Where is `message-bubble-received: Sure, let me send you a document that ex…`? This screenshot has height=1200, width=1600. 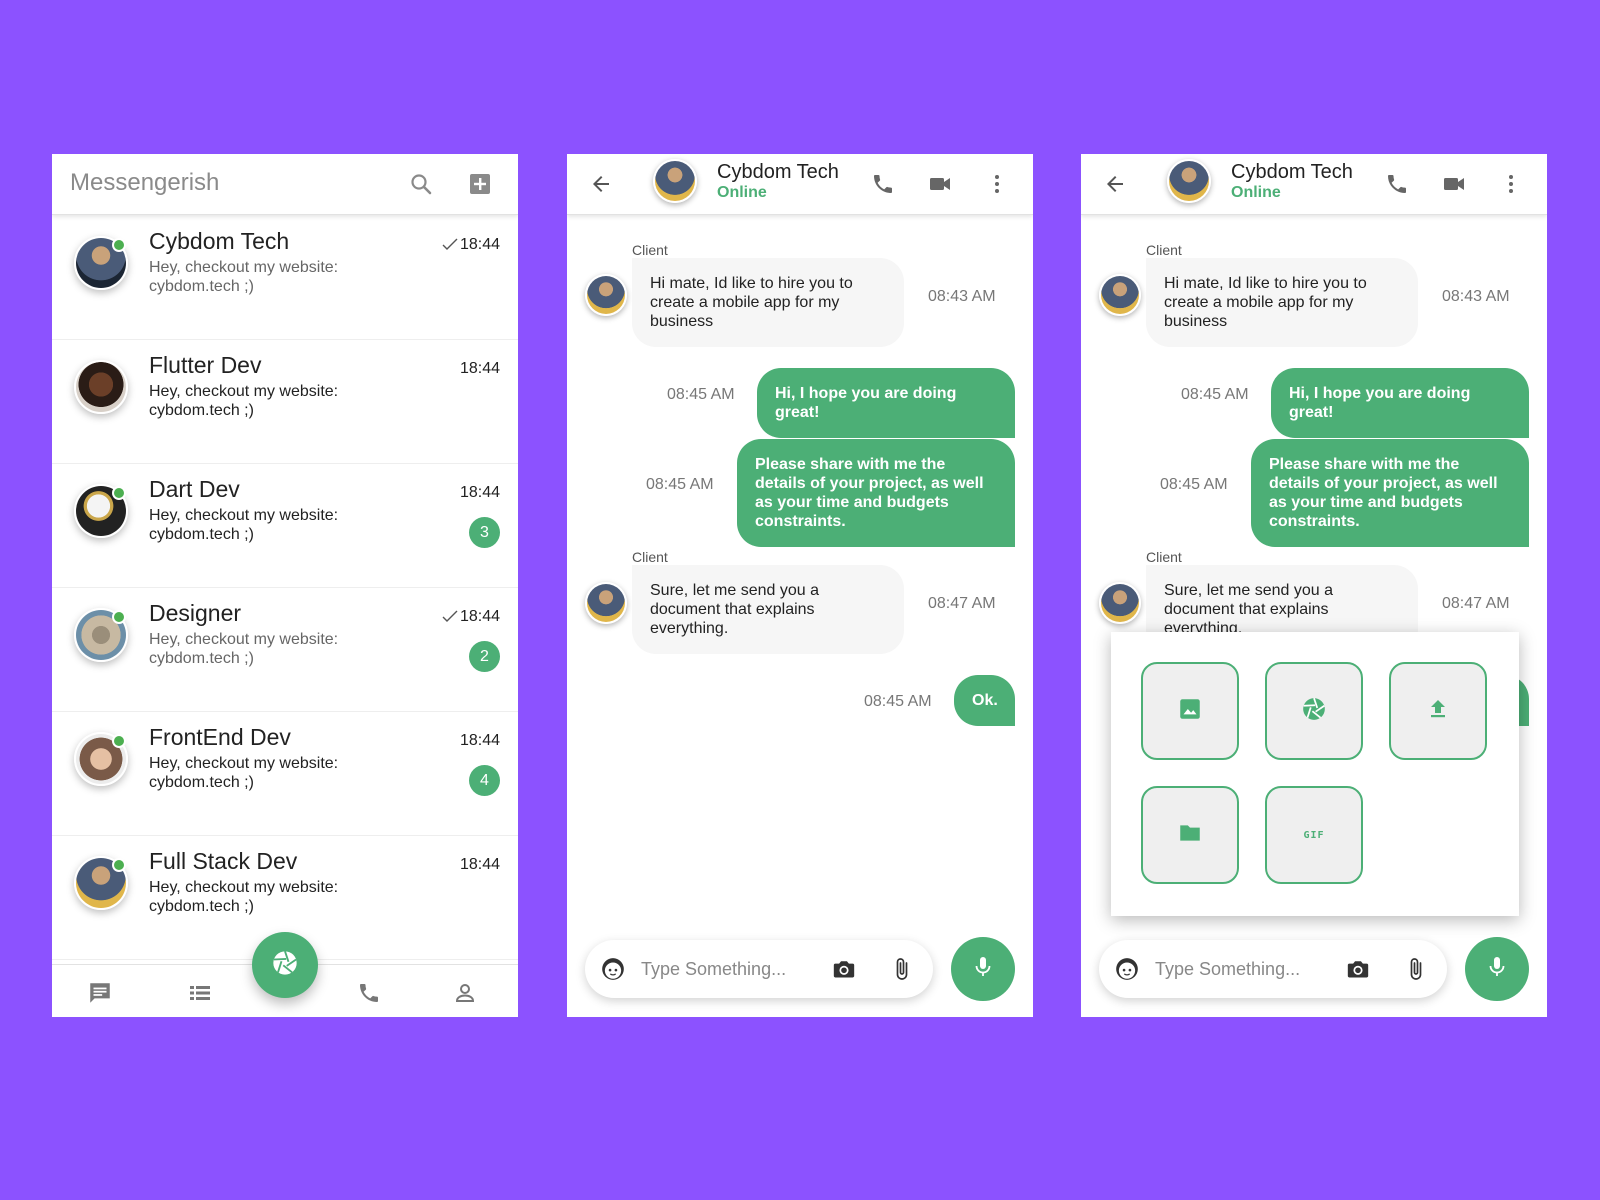
message-bubble-received: Sure, let me send you a document that ex… is located at coordinates (768, 609).